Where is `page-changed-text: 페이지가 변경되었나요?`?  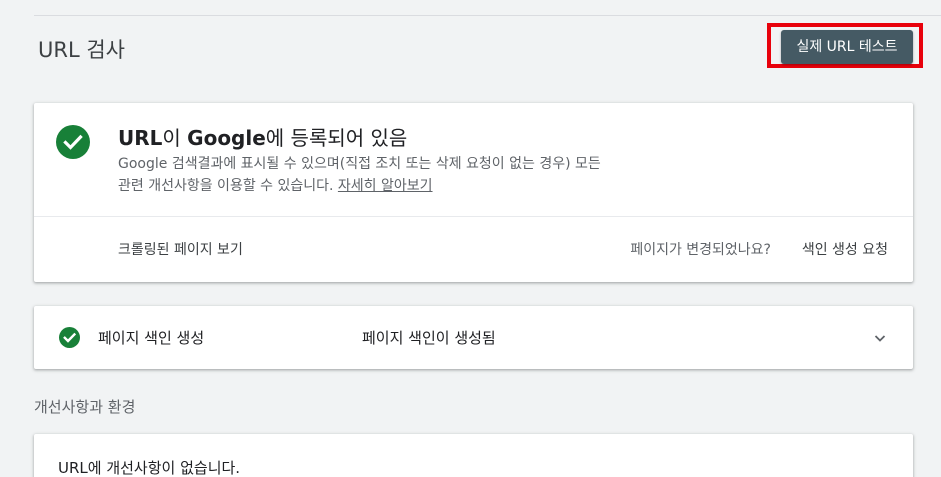 page-changed-text: 페이지가 변경되었나요? is located at coordinates (700, 250).